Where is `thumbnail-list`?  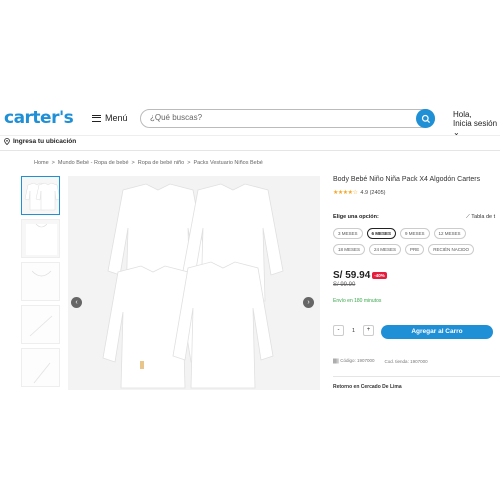 thumbnail-list is located at coordinates (41, 283).